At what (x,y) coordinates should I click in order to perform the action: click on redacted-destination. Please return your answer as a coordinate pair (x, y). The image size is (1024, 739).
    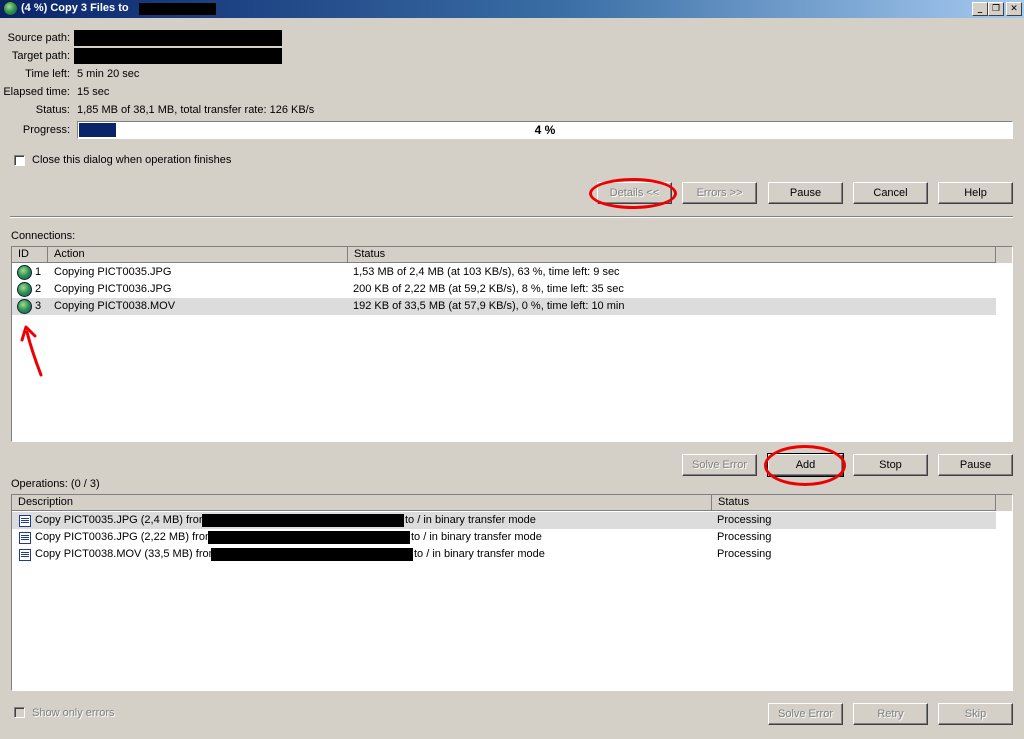
    Looking at the image, I should click on (177, 9).